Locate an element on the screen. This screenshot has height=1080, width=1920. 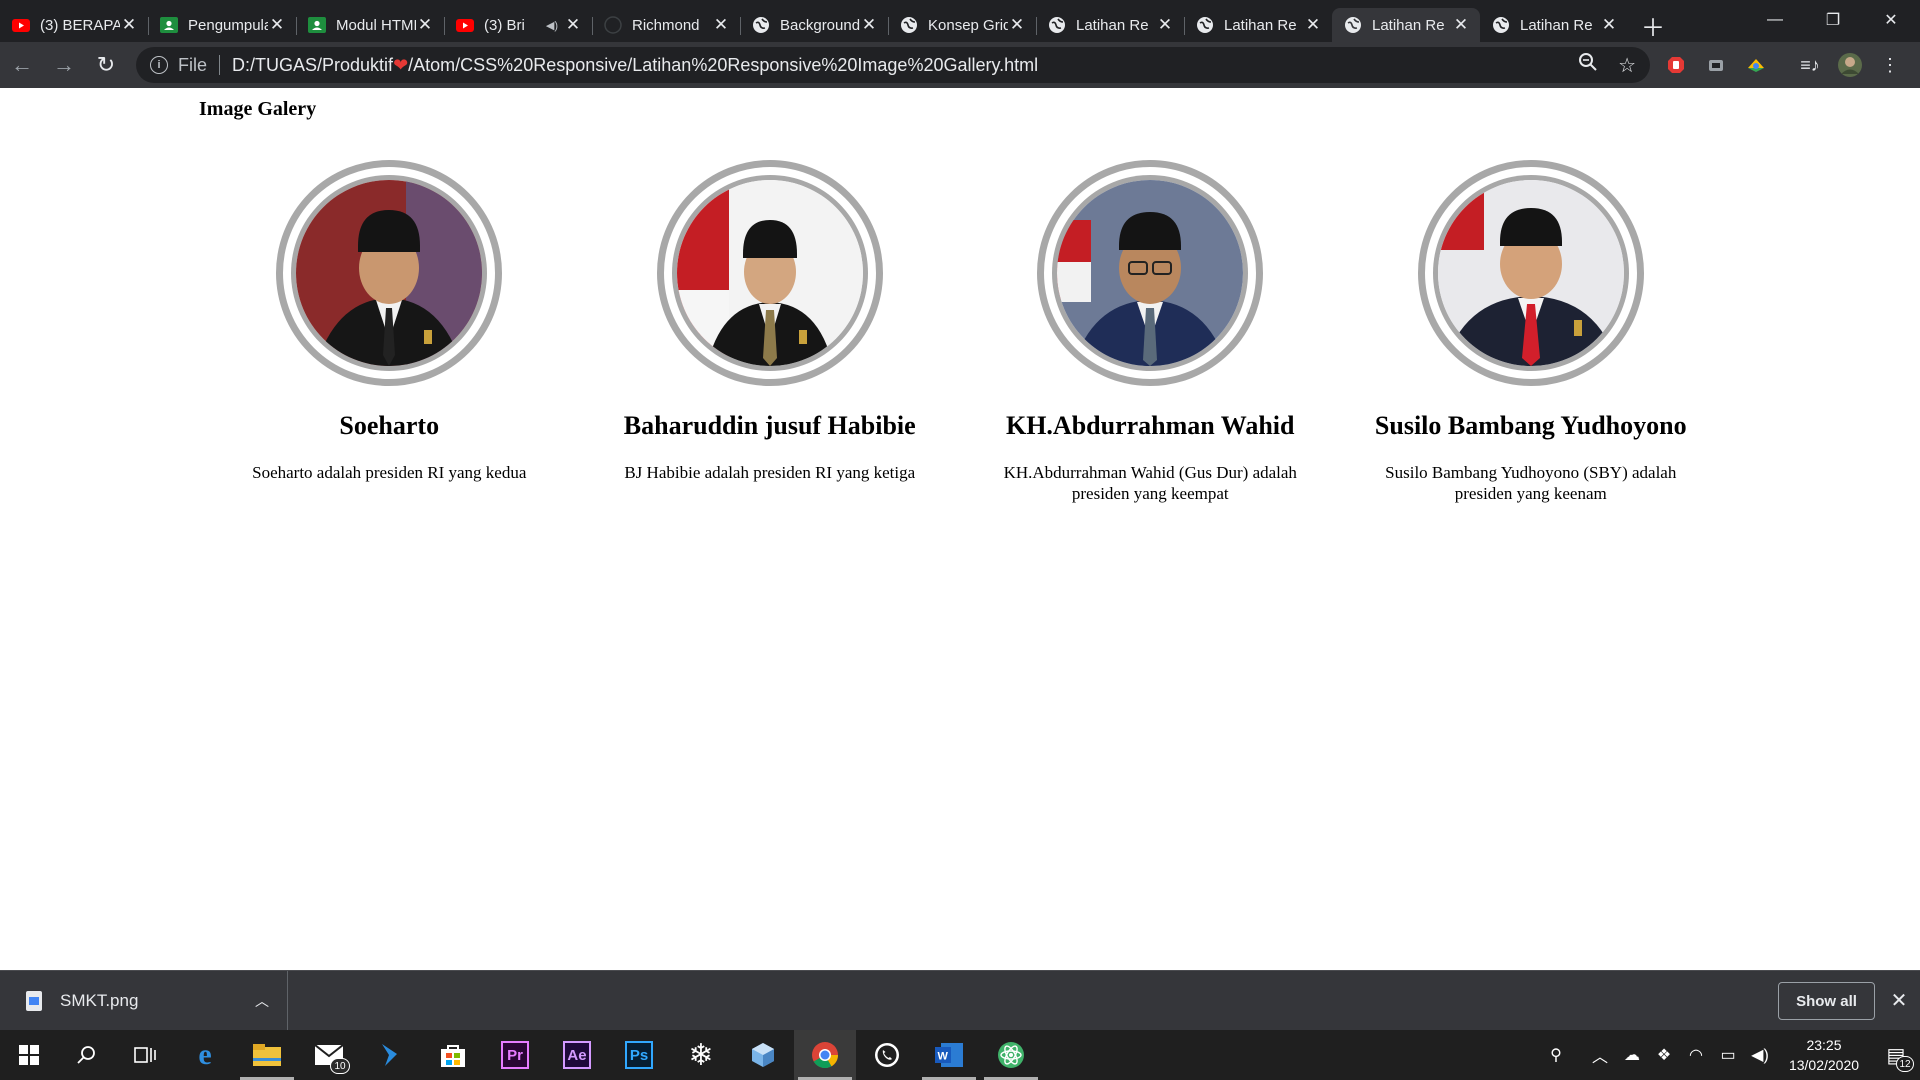
file-explorer-icon is located at coordinates (267, 1055).